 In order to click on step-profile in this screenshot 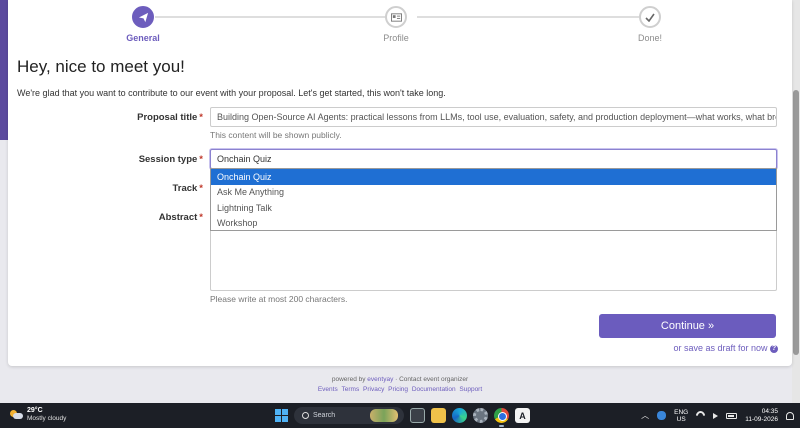, I will do `click(396, 17)`.